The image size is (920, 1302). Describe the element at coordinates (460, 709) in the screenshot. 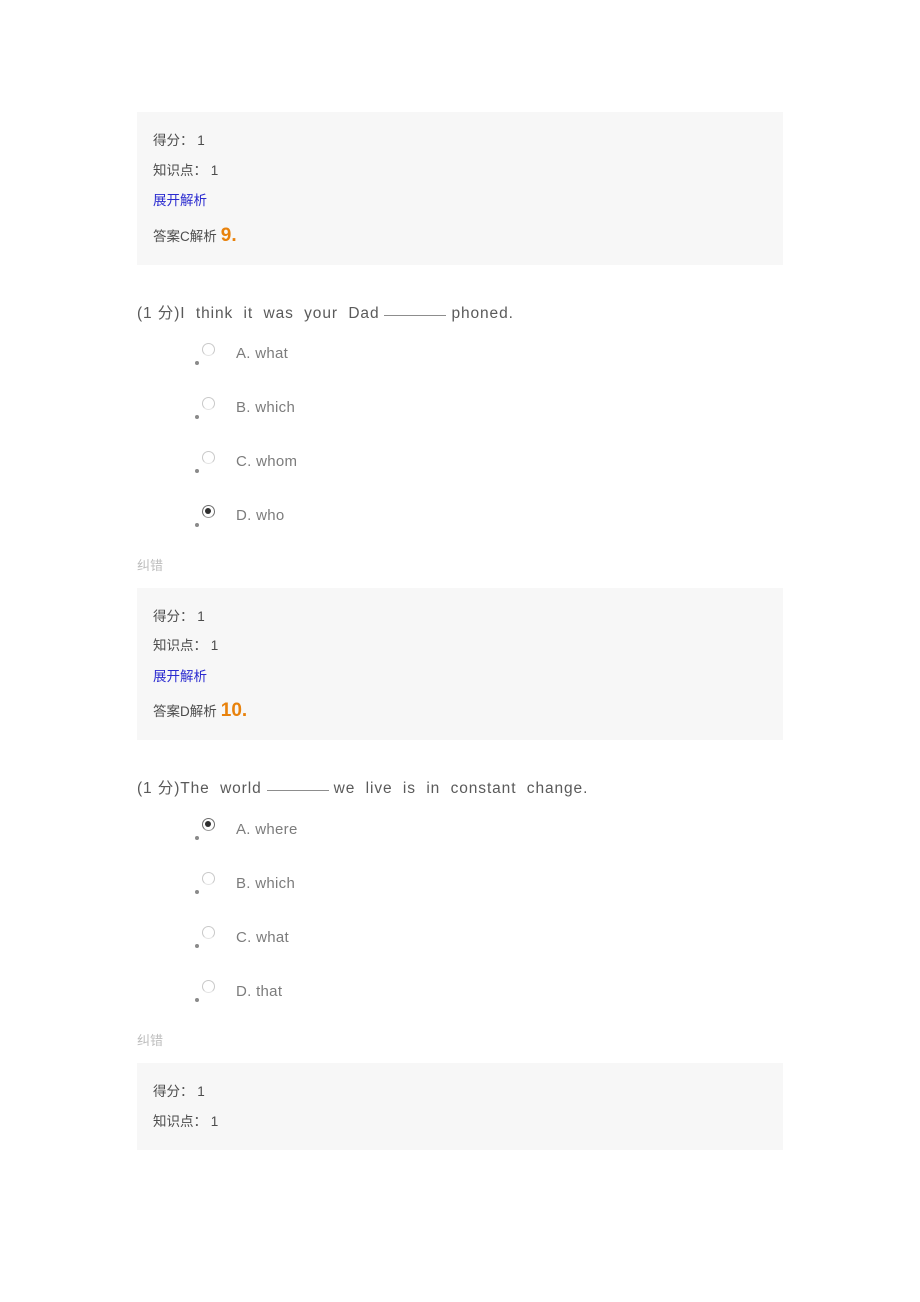

I see `answer-row-2: 答案 D 解析 10.` at that location.